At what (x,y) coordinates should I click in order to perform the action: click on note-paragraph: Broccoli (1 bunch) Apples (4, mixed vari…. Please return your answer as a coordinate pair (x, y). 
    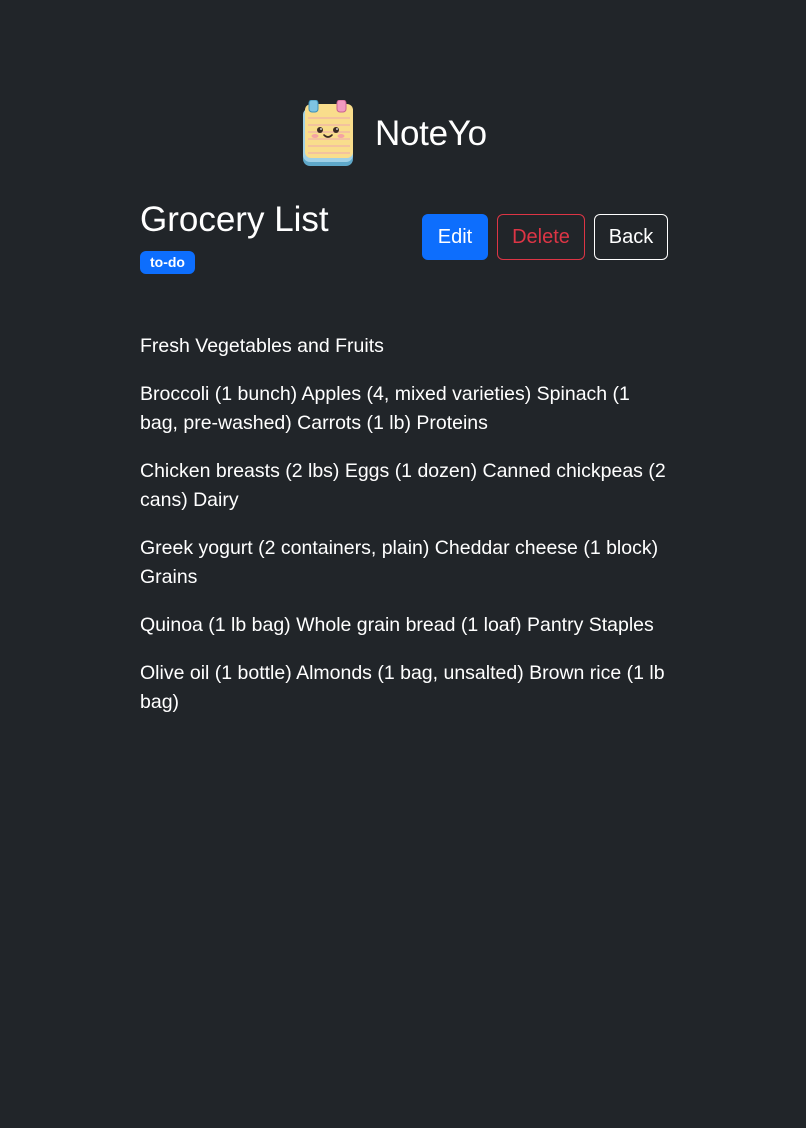
    Looking at the image, I should click on (385, 408).